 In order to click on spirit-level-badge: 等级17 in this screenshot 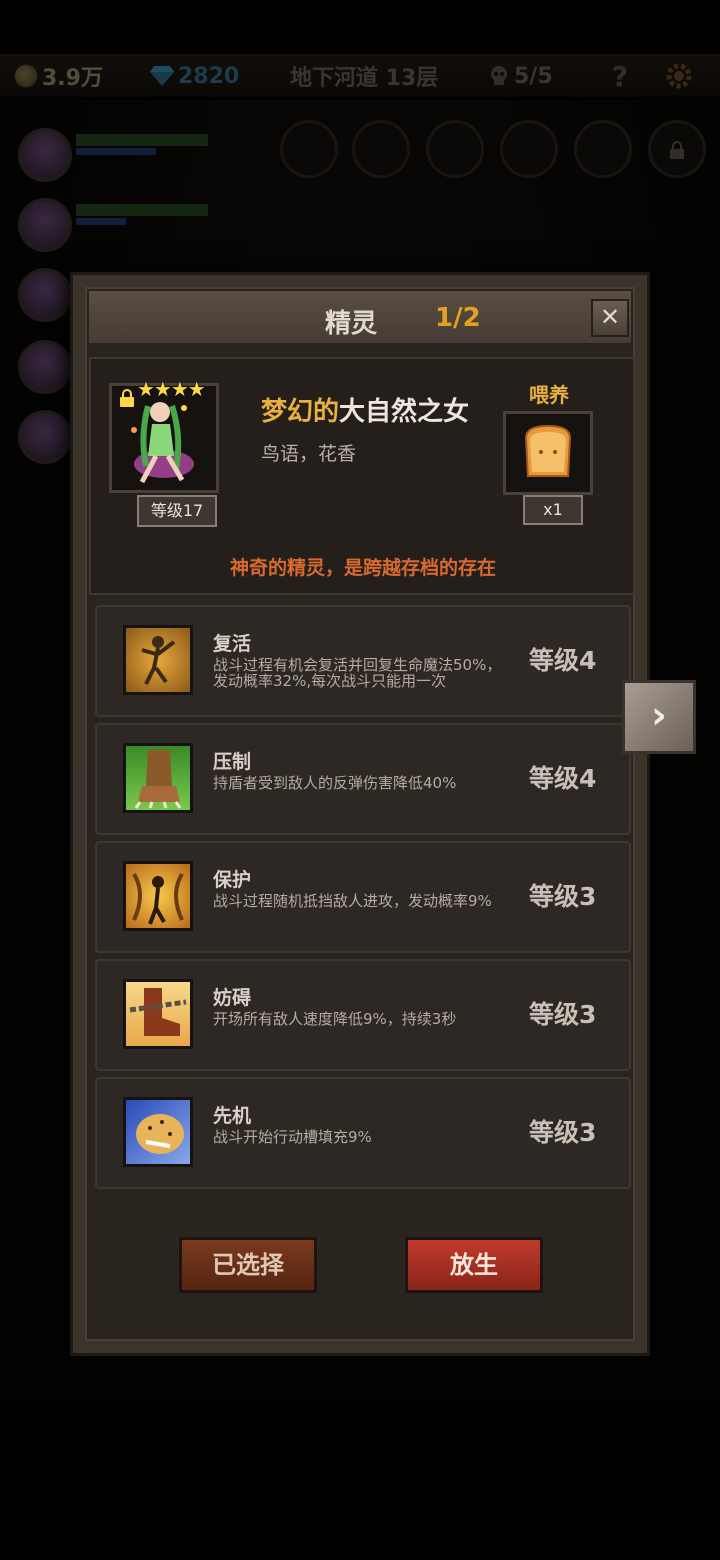, I will do `click(177, 511)`.